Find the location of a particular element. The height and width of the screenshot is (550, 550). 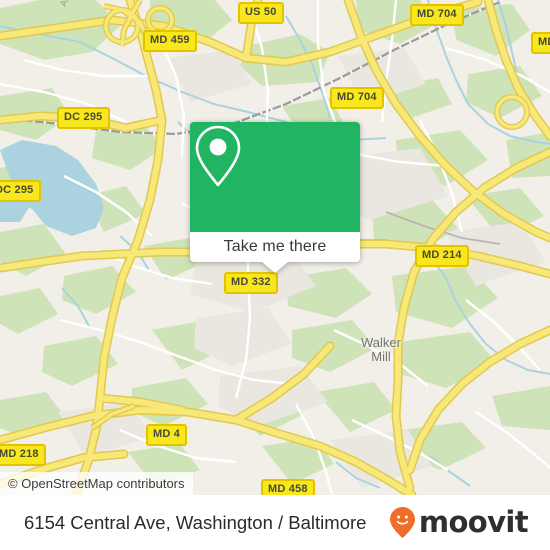

place-label-walker-mill: Walker Mill is located at coordinates (381, 349).